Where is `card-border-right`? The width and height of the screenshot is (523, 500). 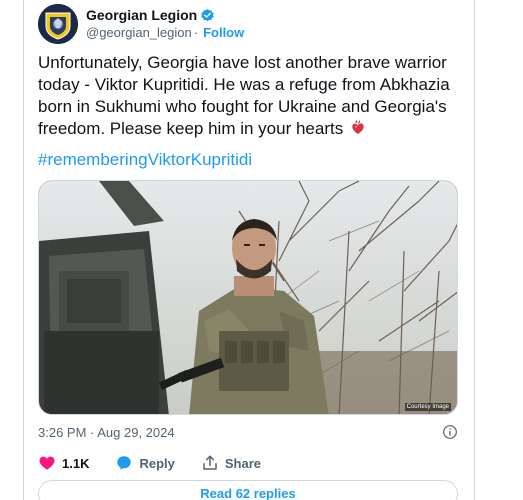 card-border-right is located at coordinates (474, 250).